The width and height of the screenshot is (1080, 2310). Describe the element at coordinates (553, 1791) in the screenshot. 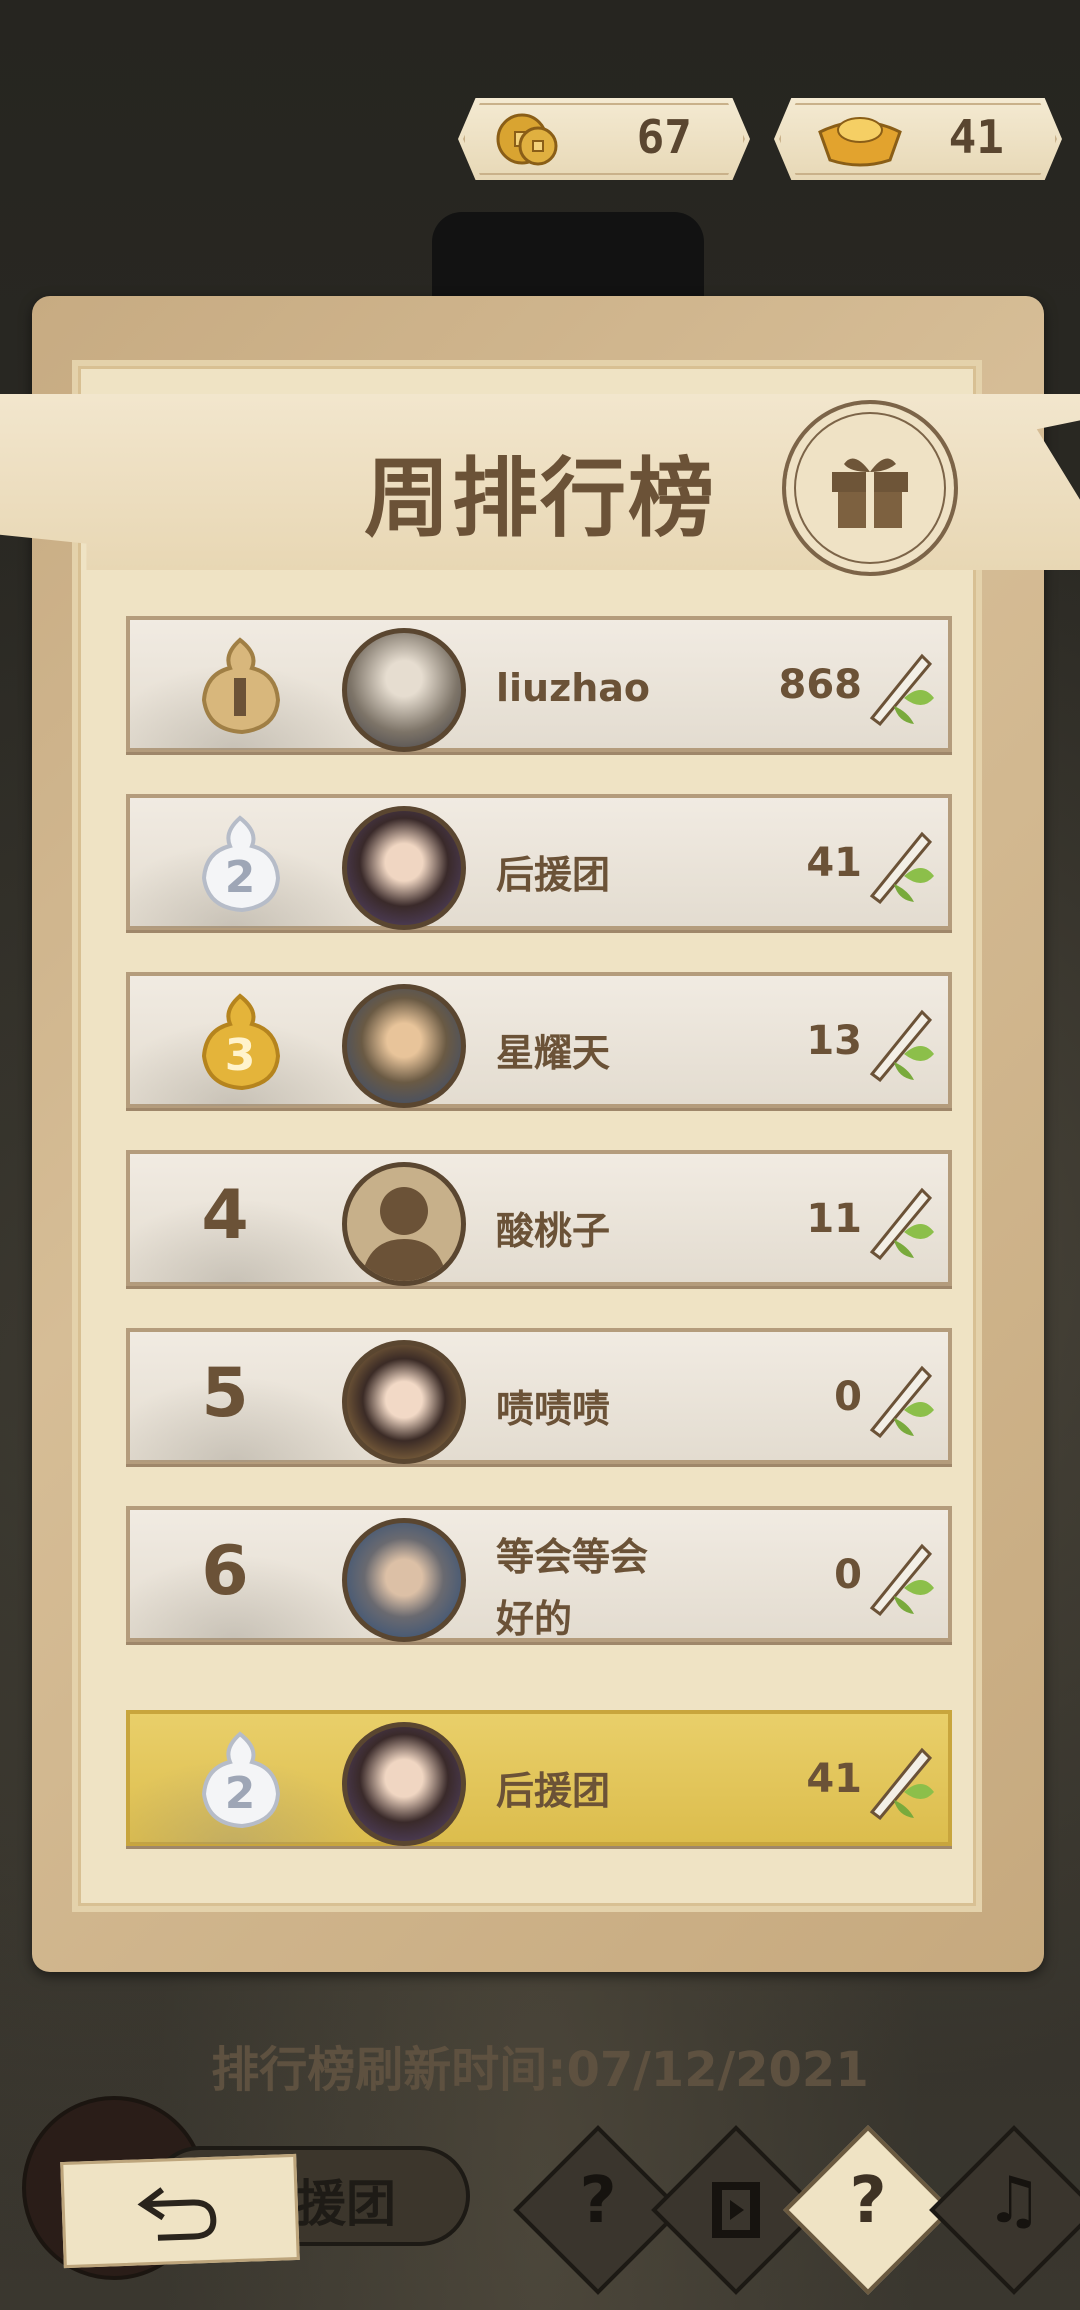

I see `my-name: 后援团` at that location.